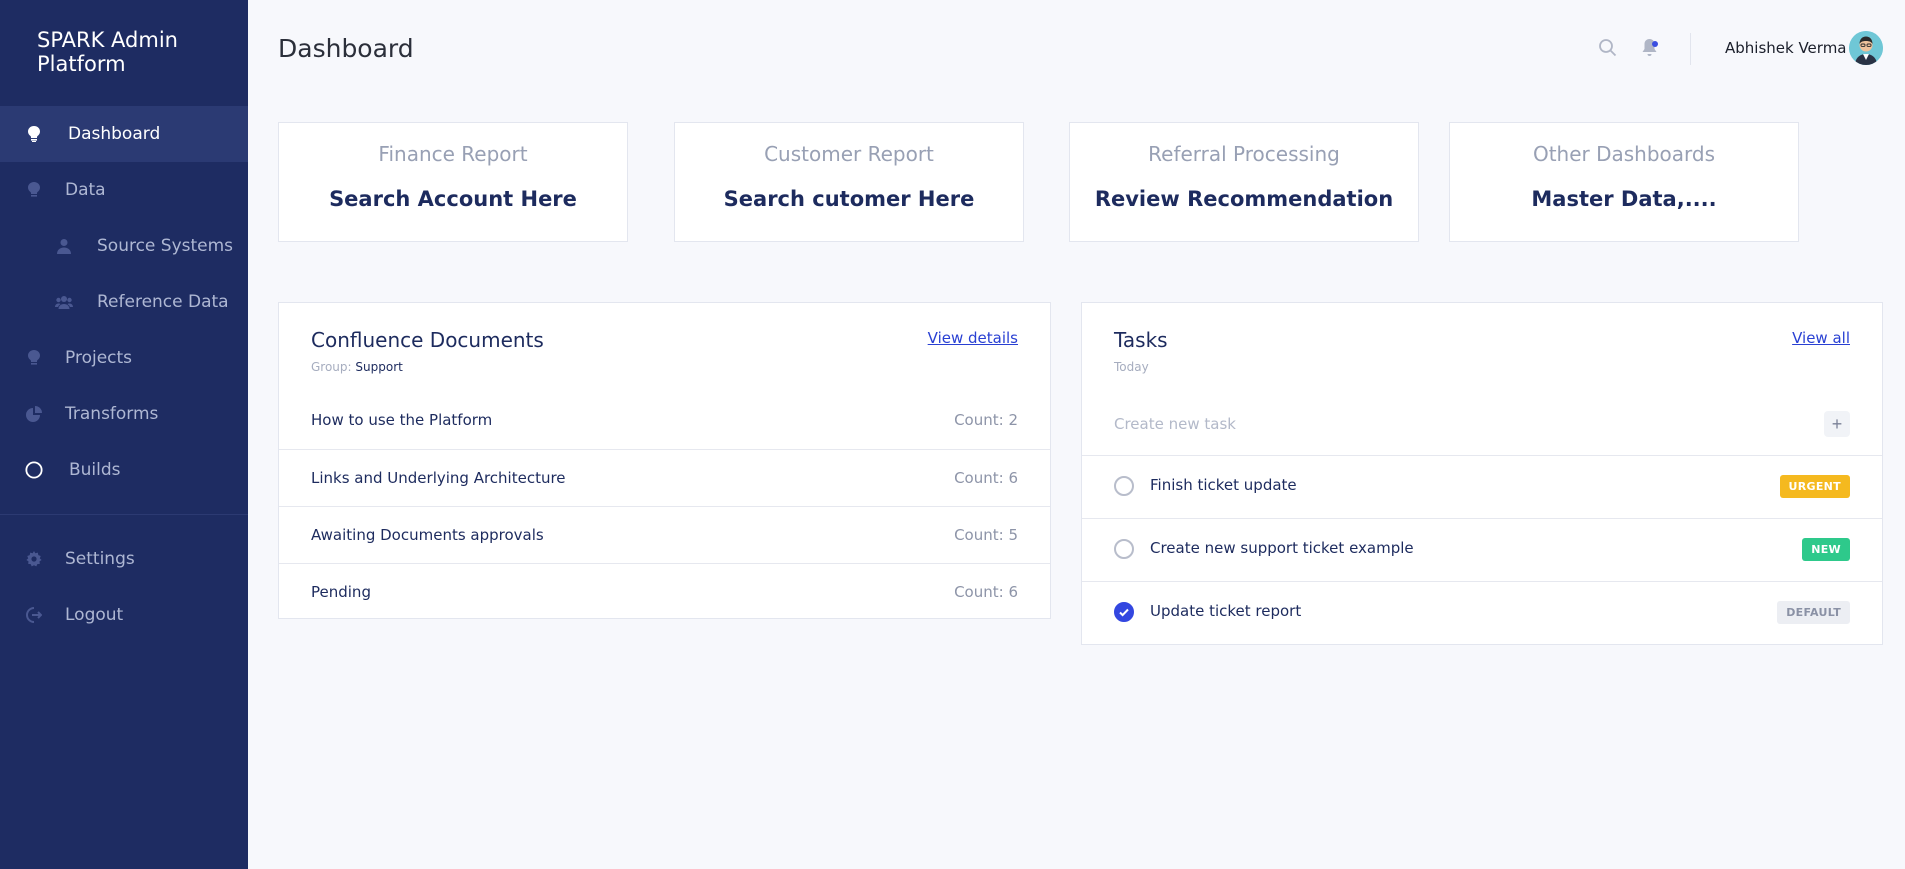  What do you see at coordinates (453, 154) in the screenshot?
I see `card-title: Finance Report` at bounding box center [453, 154].